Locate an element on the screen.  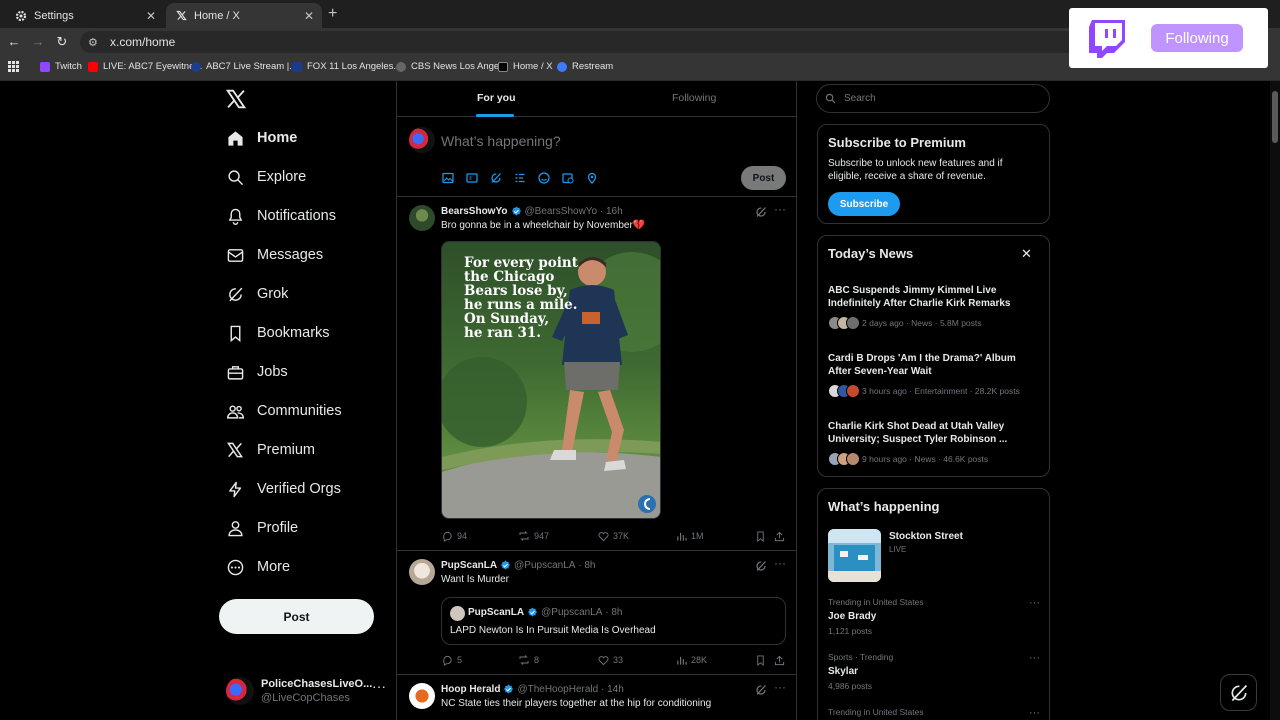
author-handle: @PupscanLA is located at coordinates (544, 565).